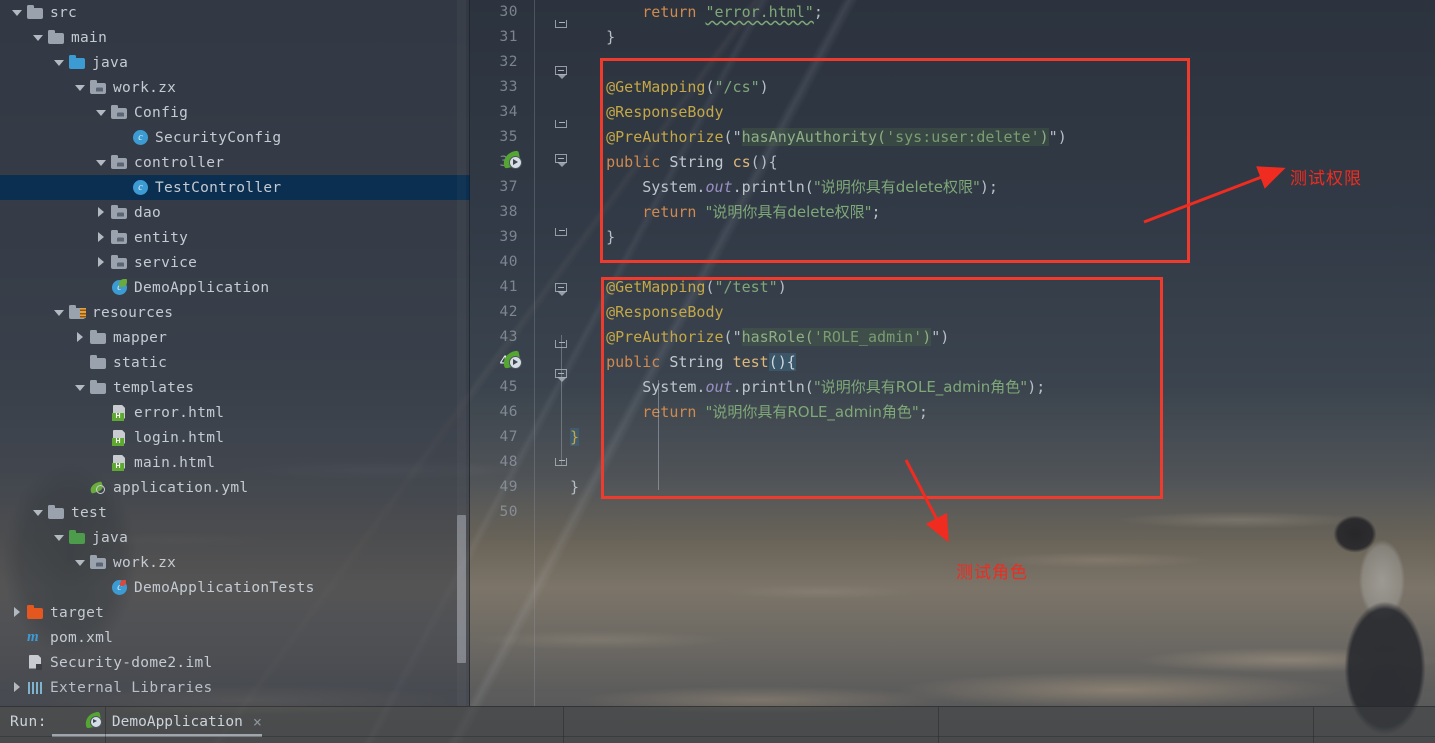 The image size is (1435, 743). I want to click on tree-item-label: External Libraries, so click(131, 687).